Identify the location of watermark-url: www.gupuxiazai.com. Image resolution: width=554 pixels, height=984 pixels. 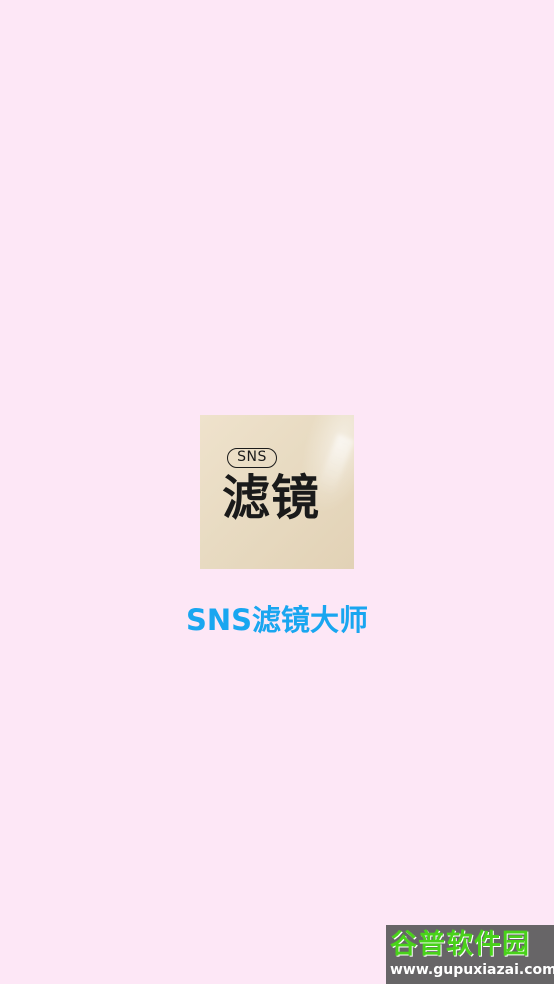
(472, 970).